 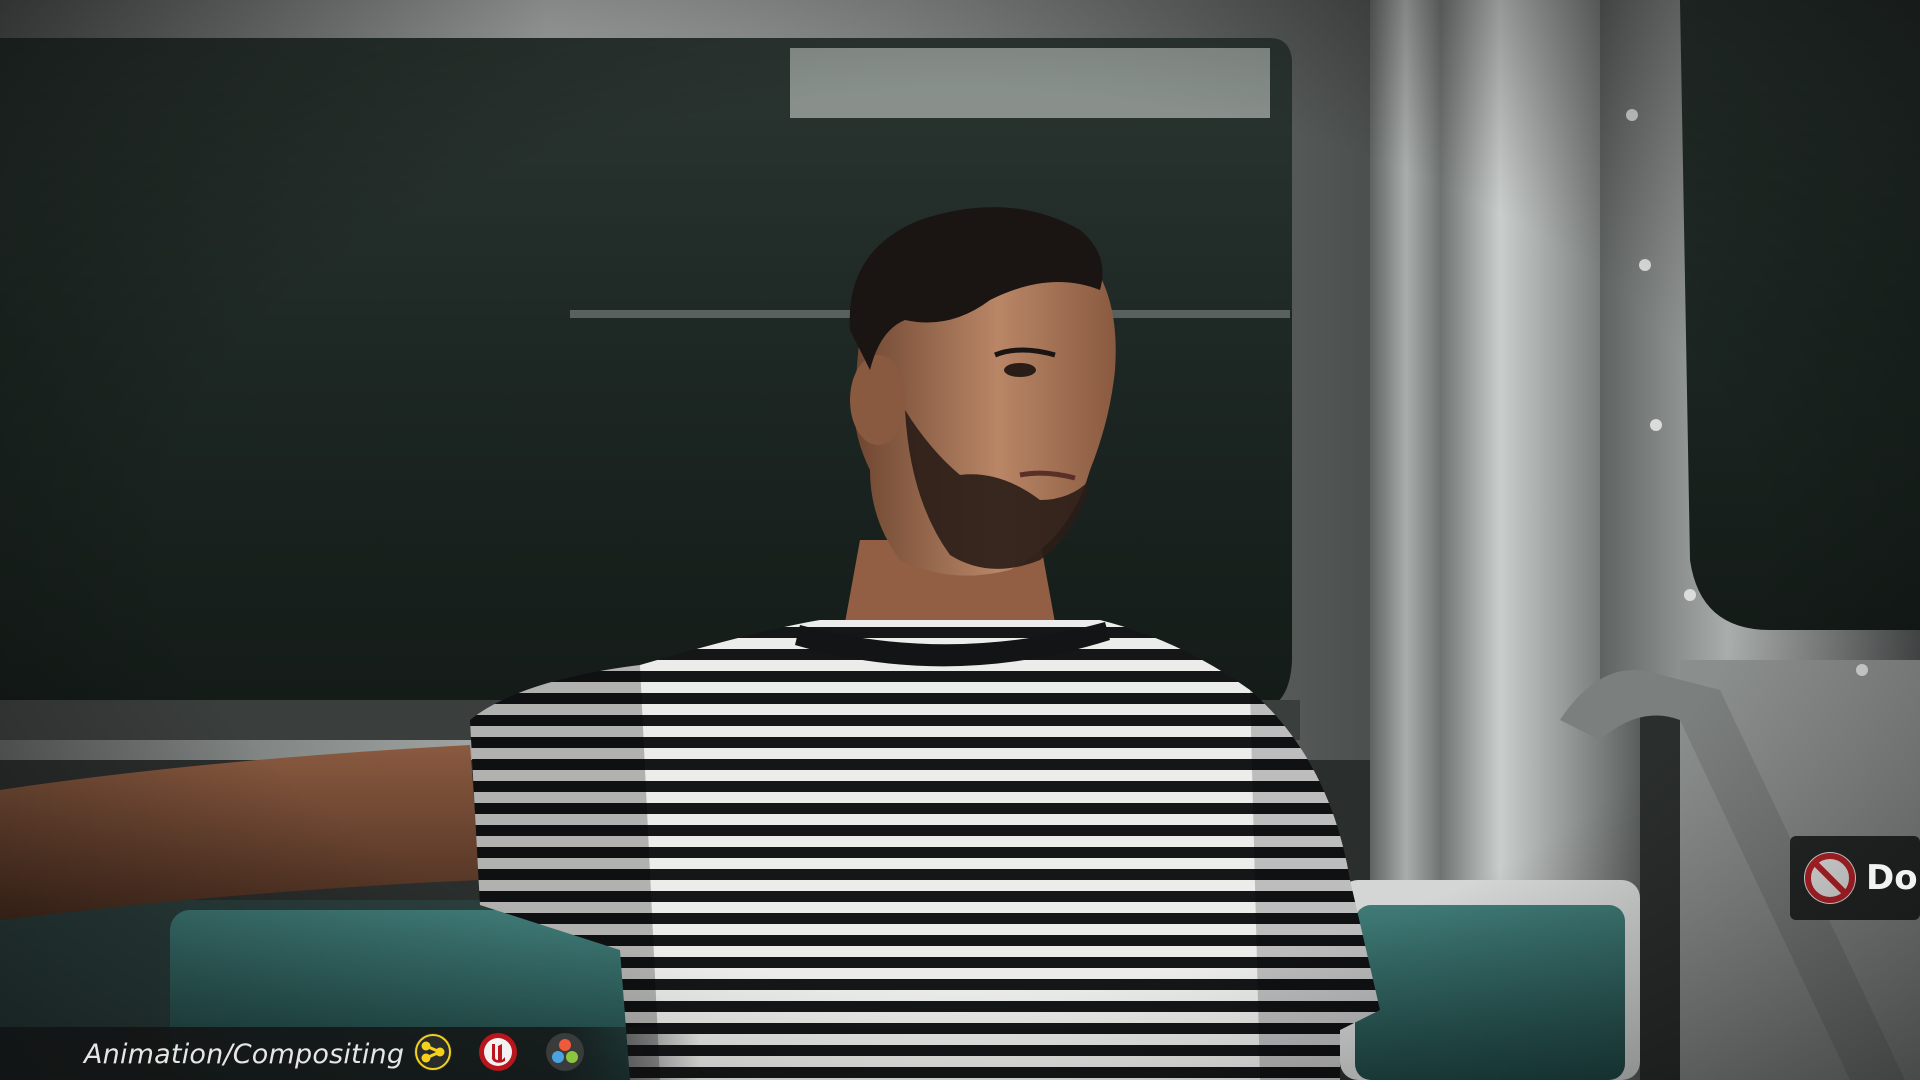 I want to click on davinci-resolve-logo-icon, so click(x=565, y=1052).